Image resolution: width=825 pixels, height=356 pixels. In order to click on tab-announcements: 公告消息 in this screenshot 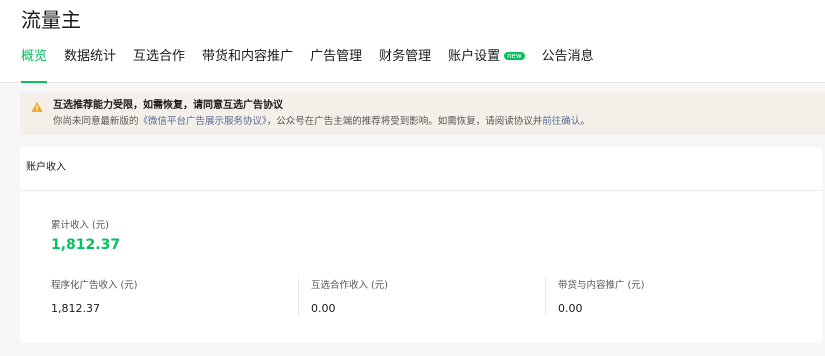, I will do `click(568, 64)`.